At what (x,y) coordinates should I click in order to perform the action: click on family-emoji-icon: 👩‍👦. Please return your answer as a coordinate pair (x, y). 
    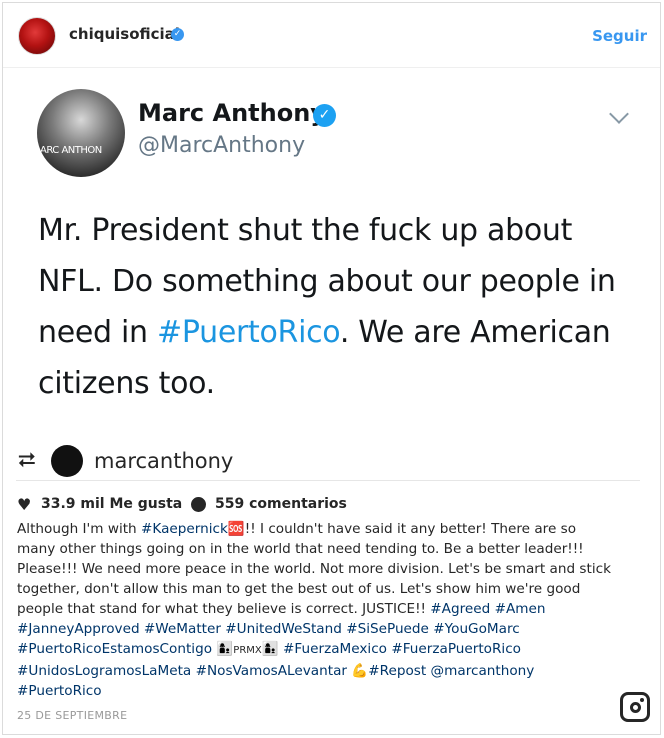
    Looking at the image, I should click on (225, 649).